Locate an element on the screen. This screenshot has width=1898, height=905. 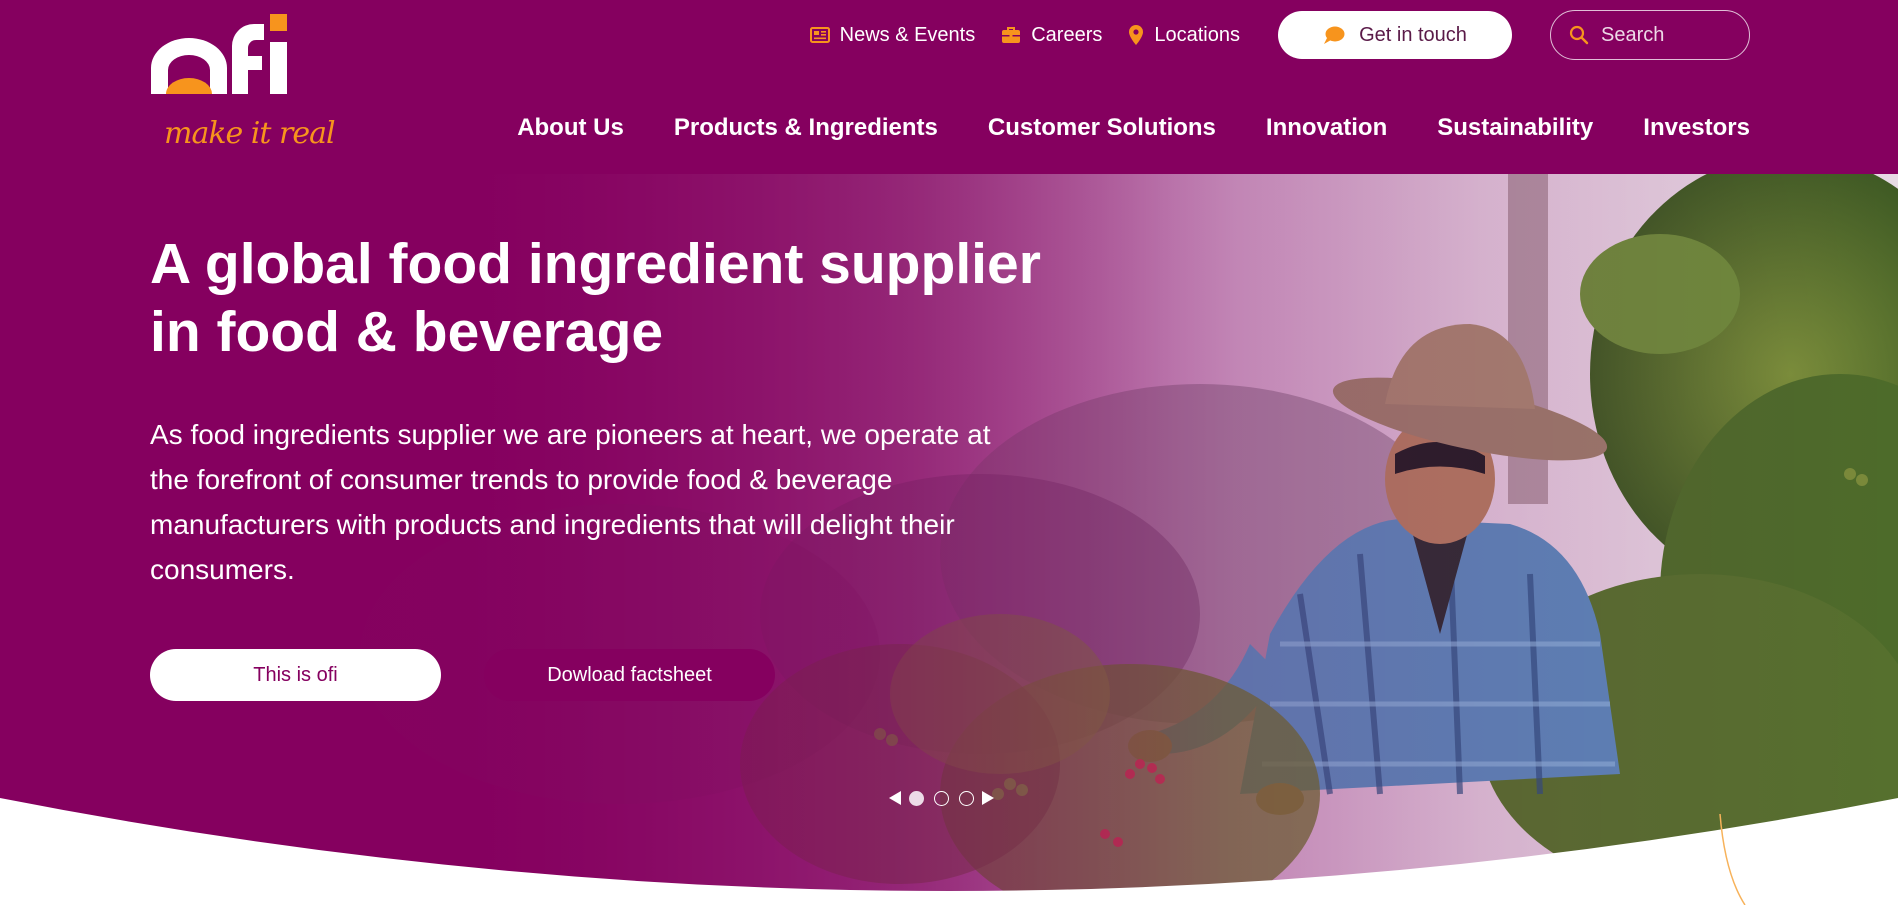
nav-products-ingredients: Products & Ingredients is located at coordinates (806, 128).